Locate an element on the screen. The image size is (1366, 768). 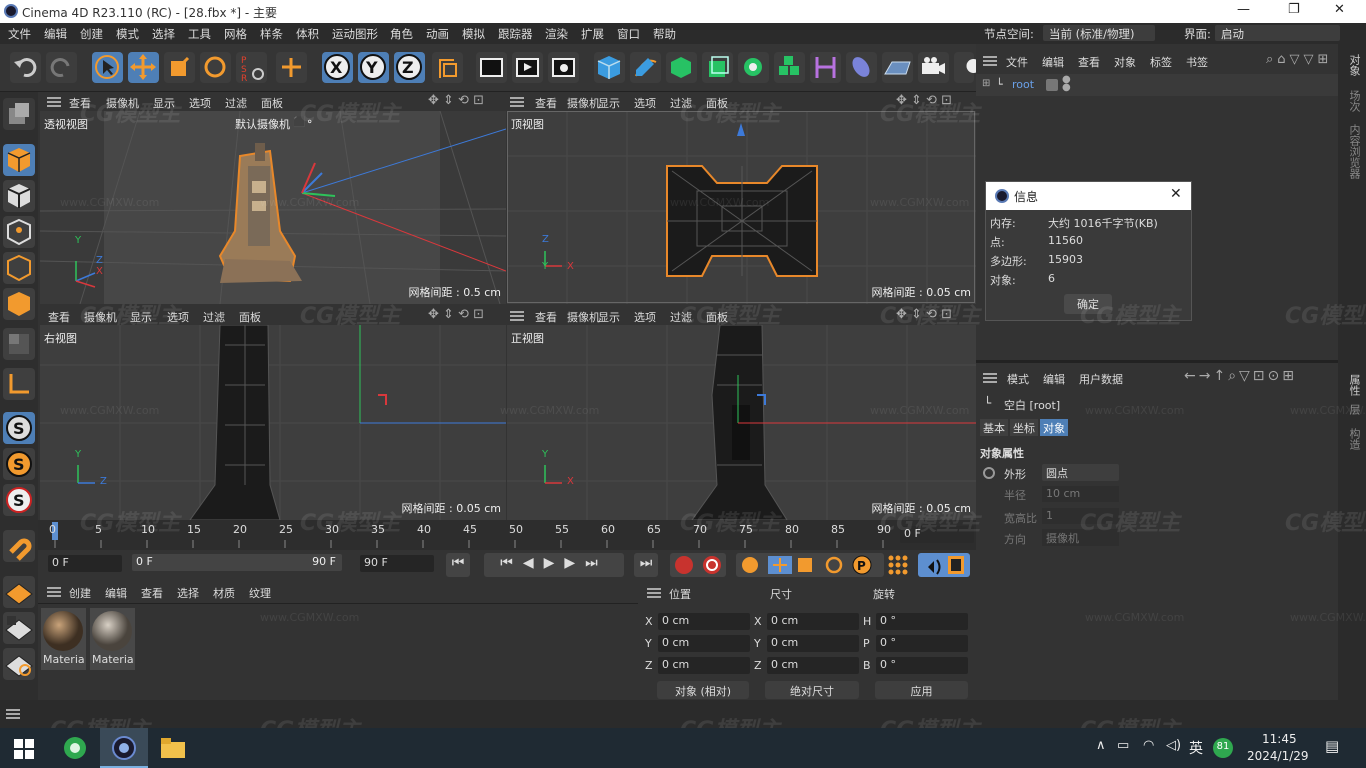
menu-animate: 动画 is located at coordinates (437, 34).